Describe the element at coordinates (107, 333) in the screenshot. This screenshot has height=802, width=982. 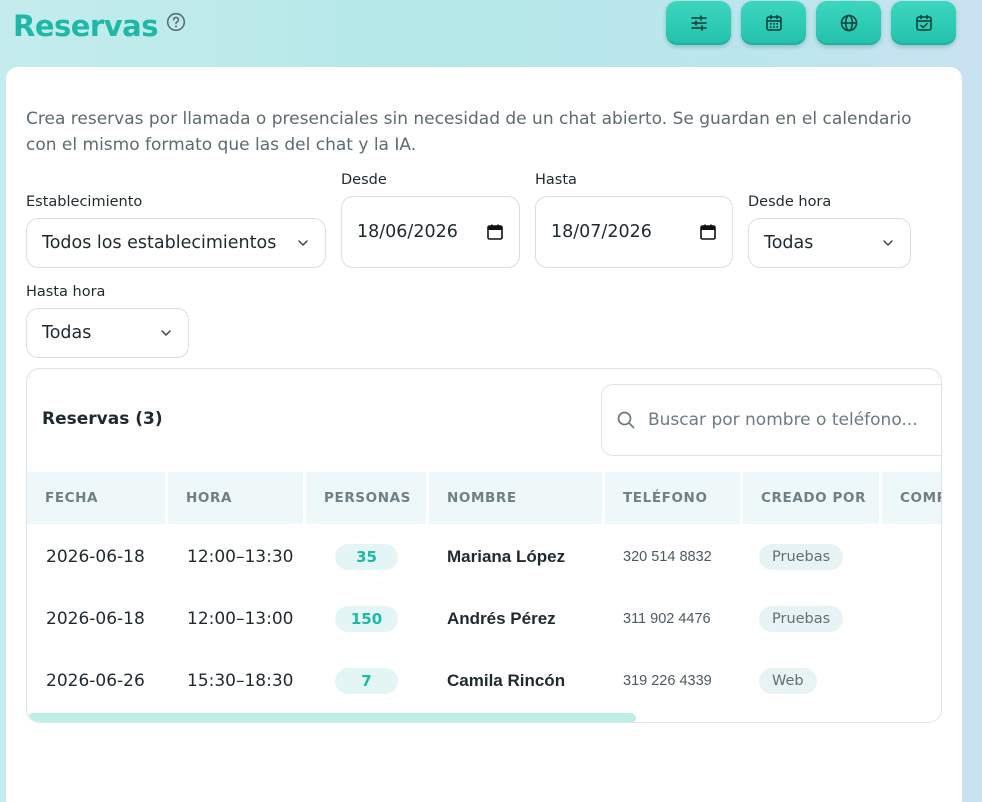
I see `hasta-hora-select: Todas` at that location.